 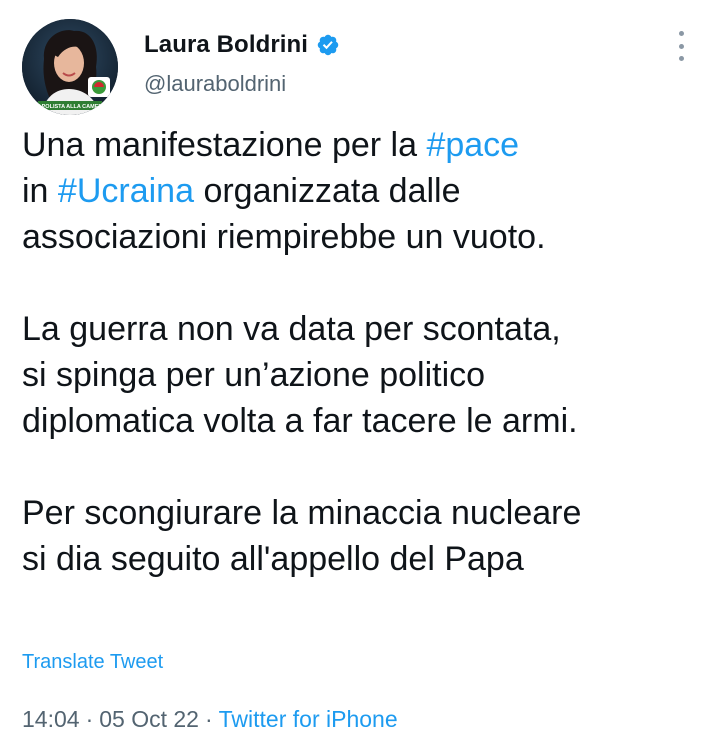 I want to click on more-options-icon, so click(x=681, y=46).